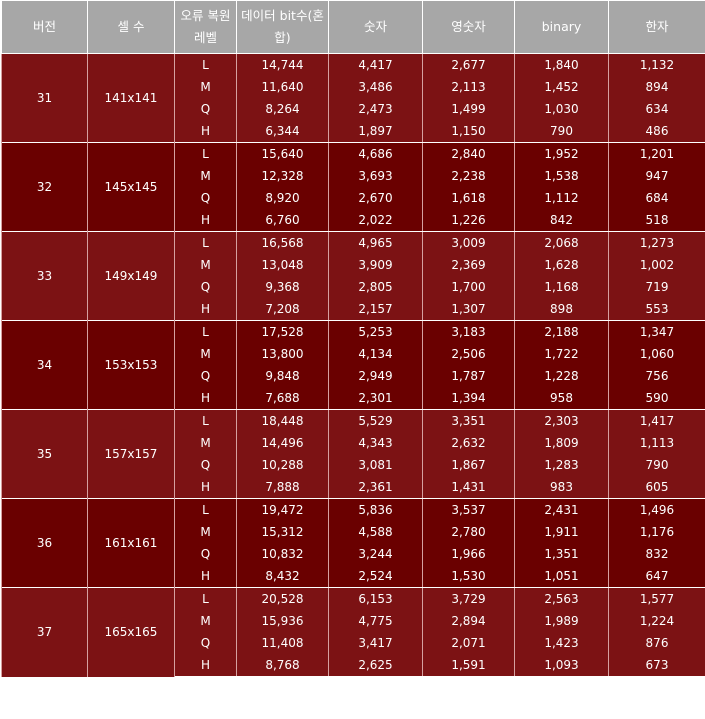 This screenshot has width=705, height=719. I want to click on header-data-bits: 데이터 bit수(혼합), so click(282, 27).